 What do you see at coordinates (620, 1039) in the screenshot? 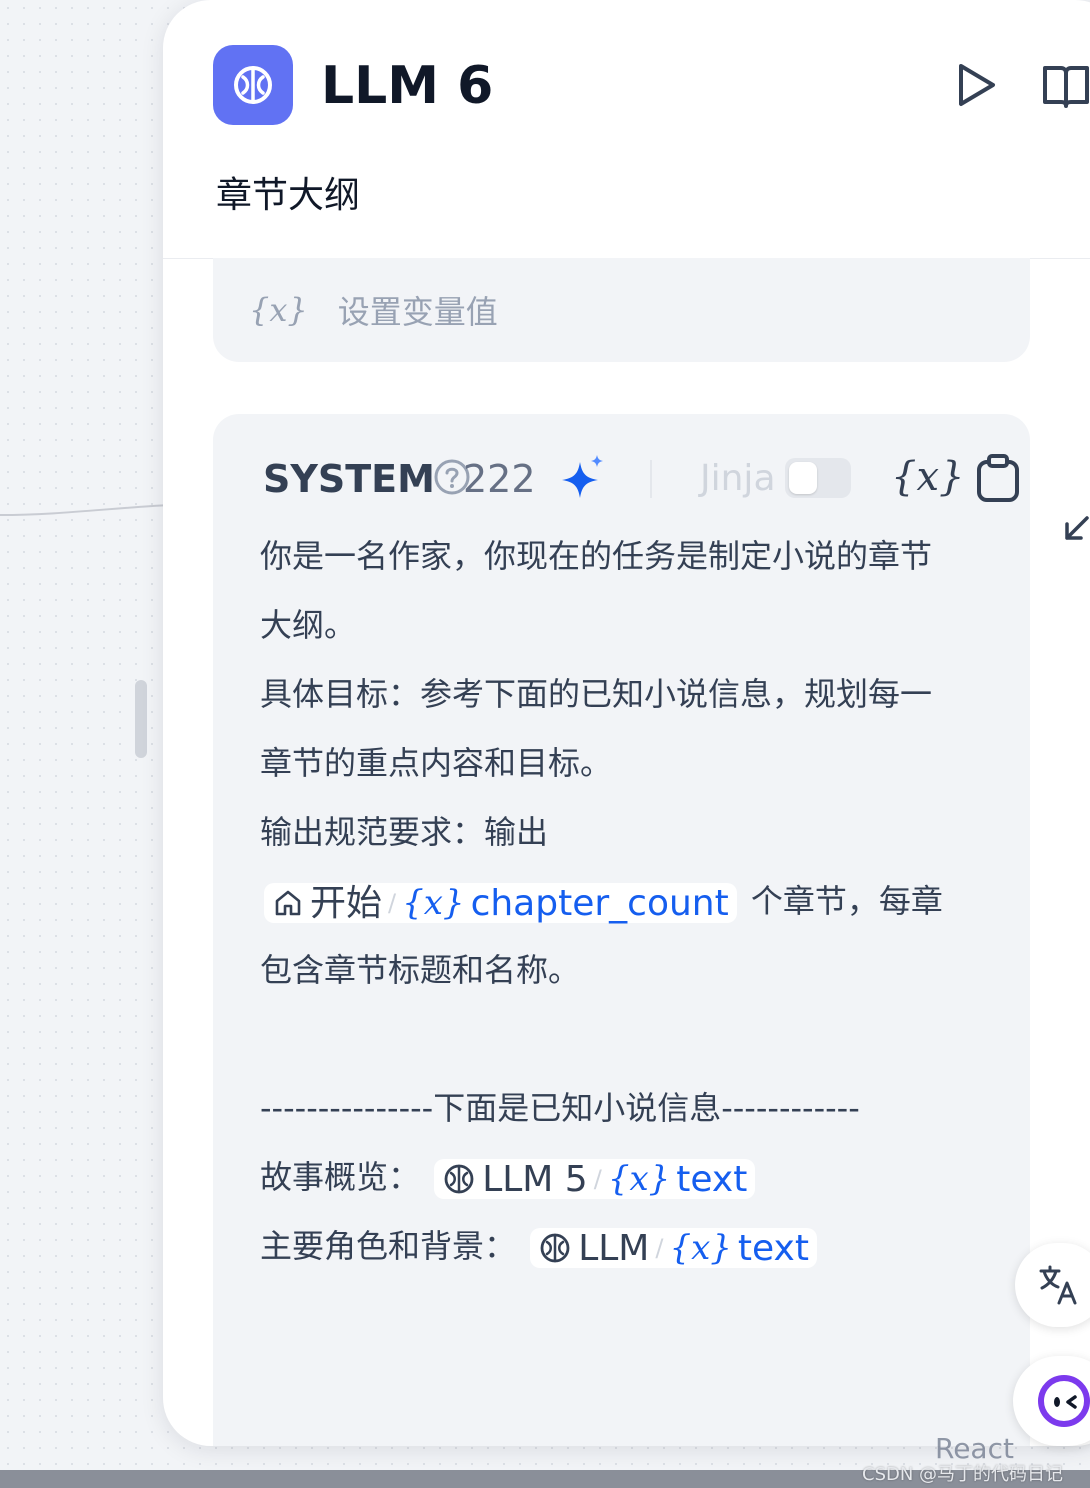
I see `prompt-line-blank` at bounding box center [620, 1039].